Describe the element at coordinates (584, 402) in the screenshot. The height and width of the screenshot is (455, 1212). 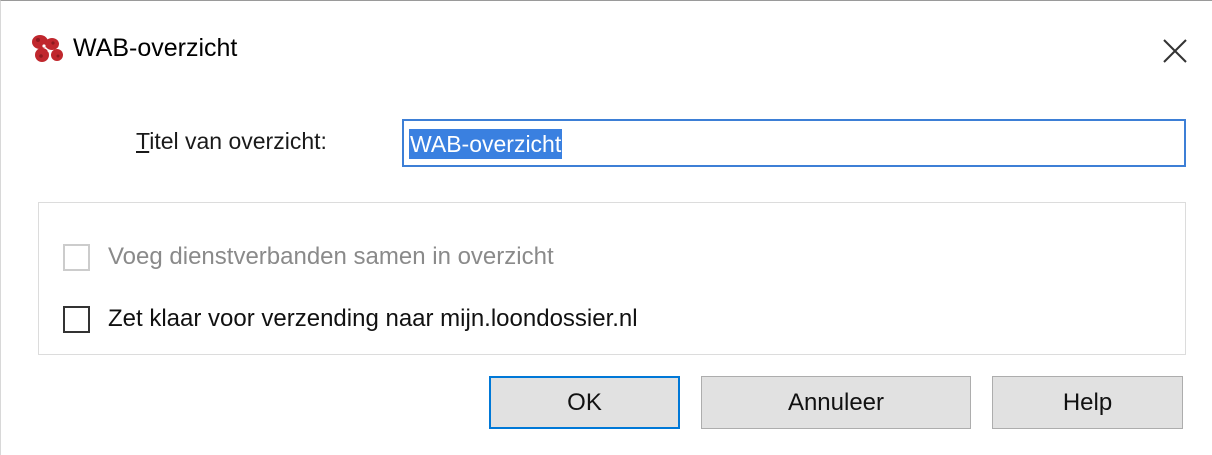
I see `ok-button: OK` at that location.